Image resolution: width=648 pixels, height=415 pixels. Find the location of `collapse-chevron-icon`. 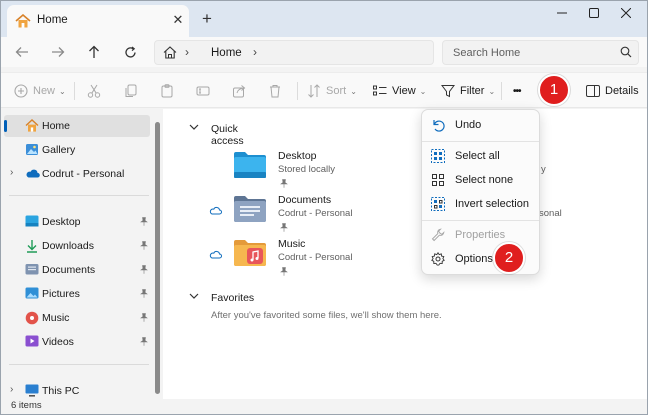

collapse-chevron-icon is located at coordinates (194, 128).